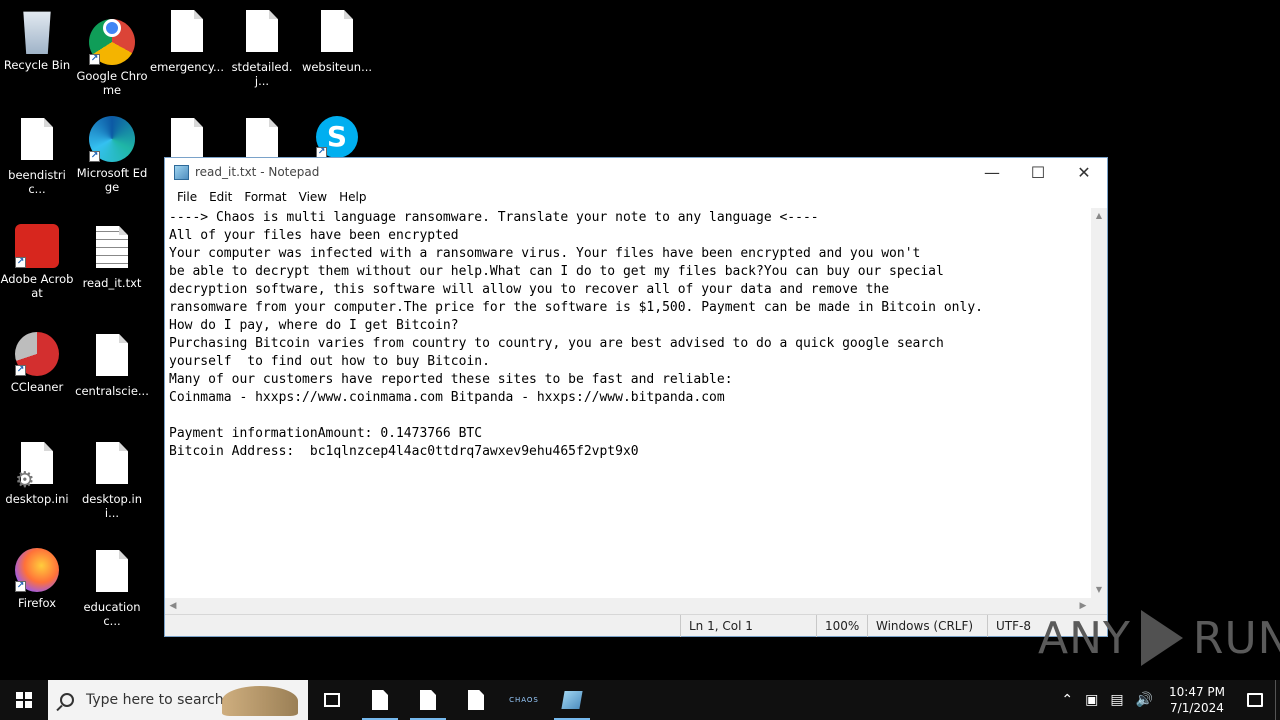  Describe the element at coordinates (352, 197) in the screenshot. I see `menu-help: Help` at that location.